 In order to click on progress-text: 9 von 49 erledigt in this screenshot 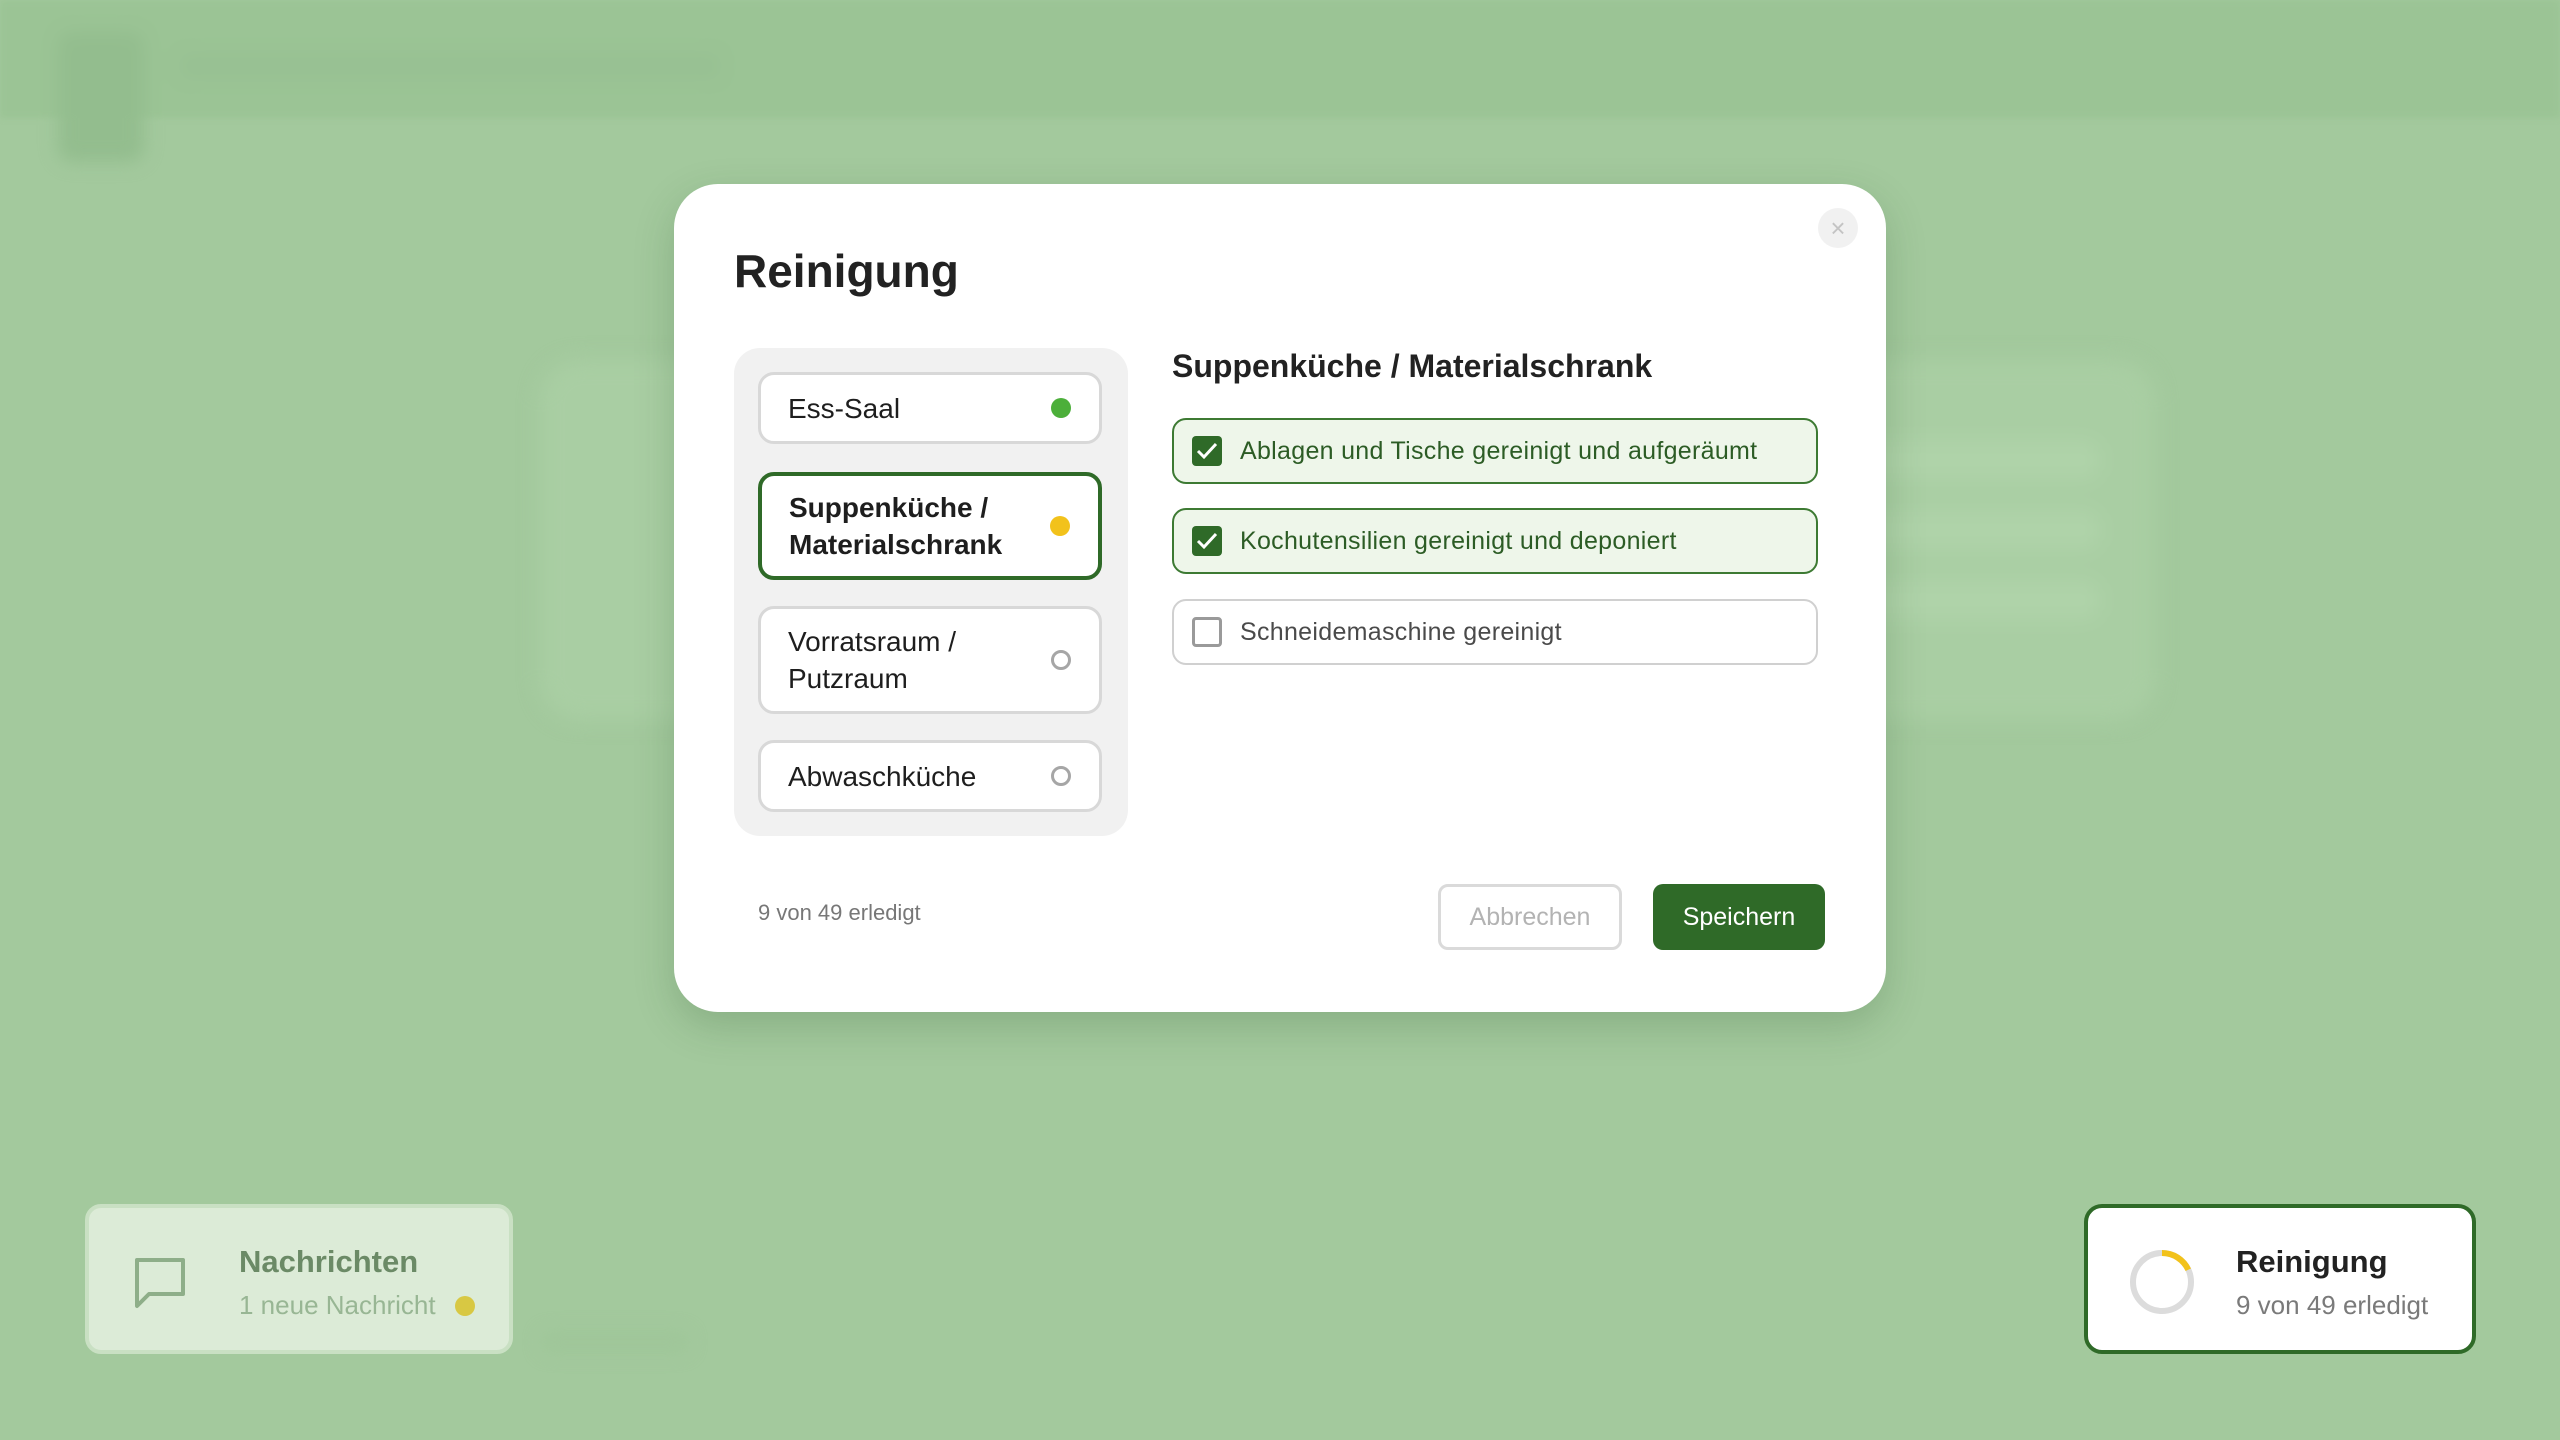, I will do `click(839, 912)`.